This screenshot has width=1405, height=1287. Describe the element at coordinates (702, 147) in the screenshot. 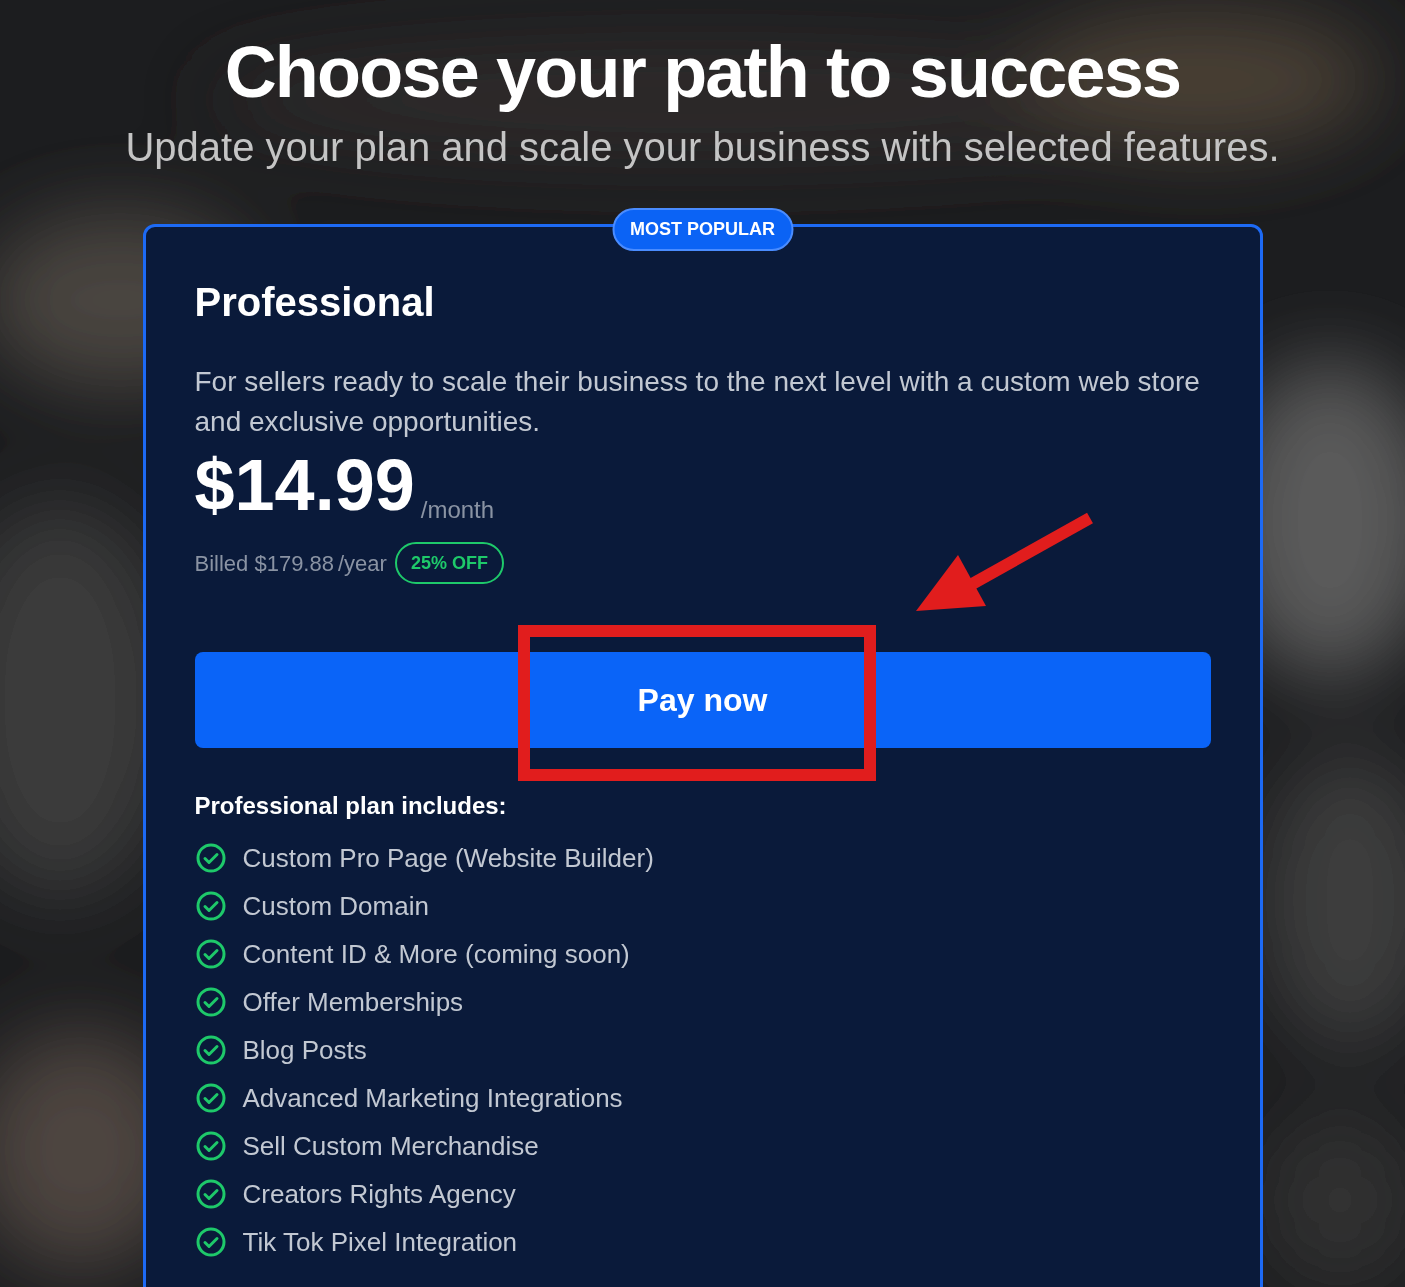

I see `page-subtitle: Update your plan and scale your business with selected features.` at that location.